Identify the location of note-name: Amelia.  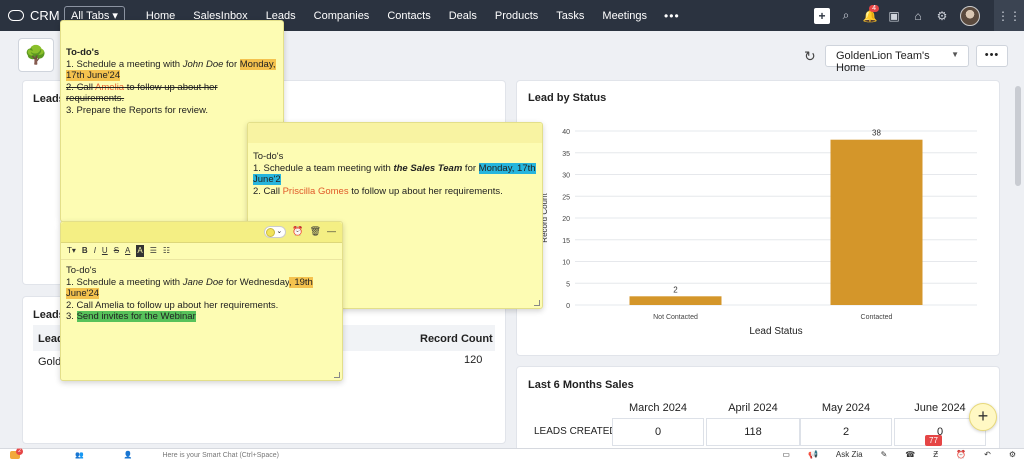
(110, 87).